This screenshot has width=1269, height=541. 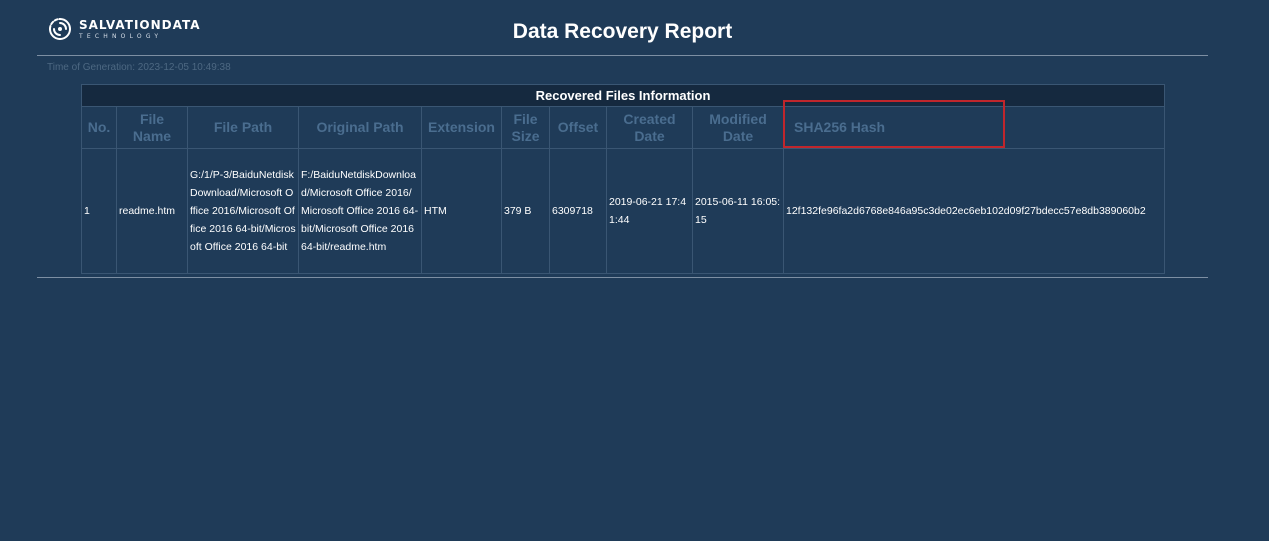 I want to click on table-caption: Recovered Files Information, so click(x=623, y=95).